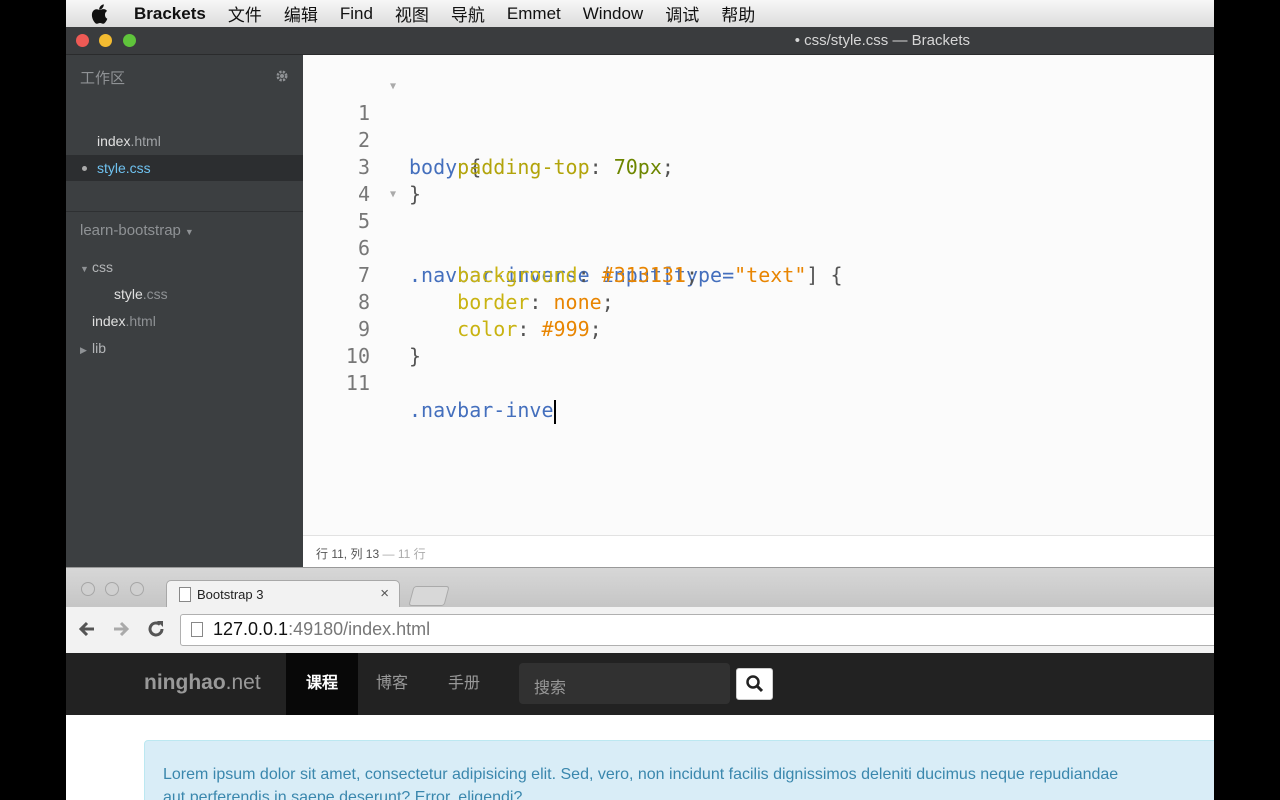 This screenshot has height=800, width=1280. What do you see at coordinates (156, 629) in the screenshot?
I see `reload-icon` at bounding box center [156, 629].